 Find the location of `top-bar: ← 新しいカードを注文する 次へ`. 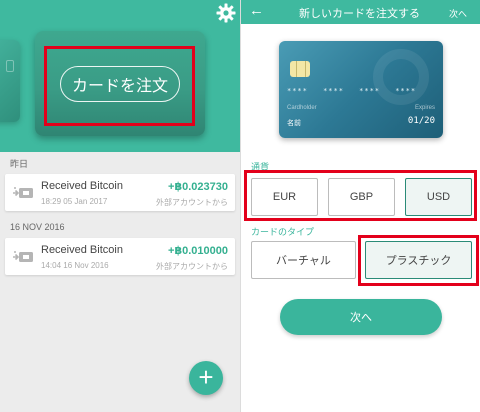

top-bar: ← 新しいカードを注文する 次へ is located at coordinates (360, 12).